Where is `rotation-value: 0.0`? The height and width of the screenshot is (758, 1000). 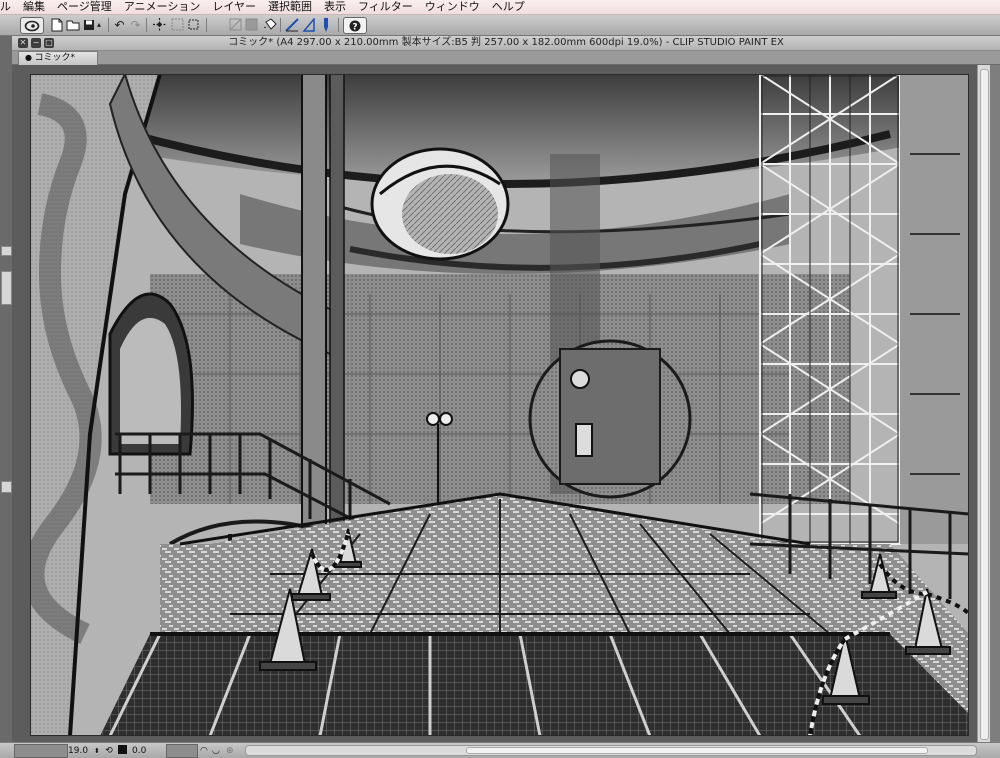
rotation-value: 0.0 is located at coordinates (143, 750).